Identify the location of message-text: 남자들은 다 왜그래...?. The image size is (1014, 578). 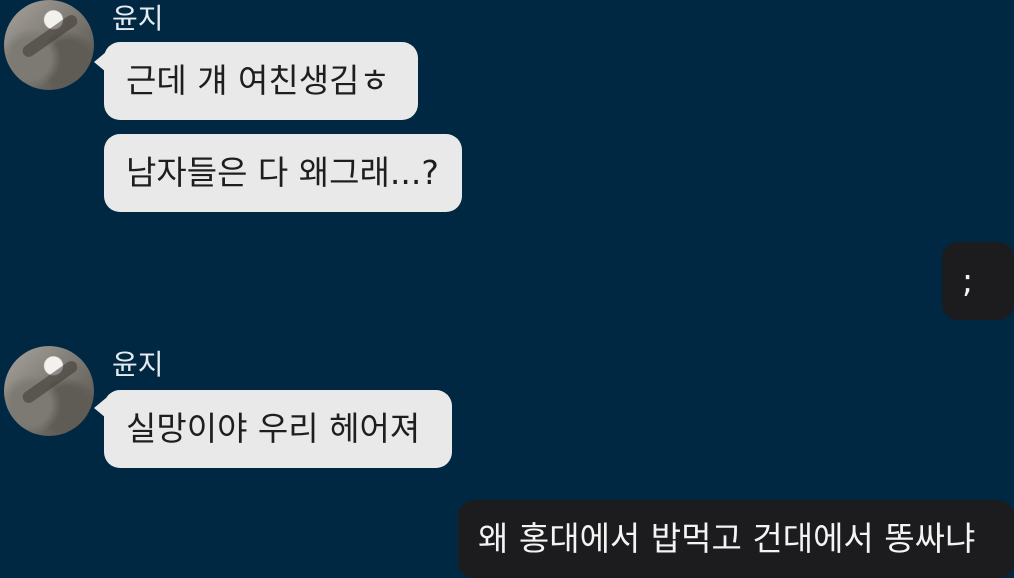
(282, 172).